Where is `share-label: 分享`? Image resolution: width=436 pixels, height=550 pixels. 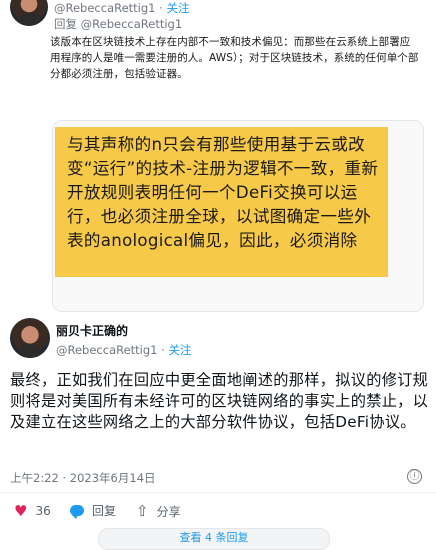 share-label: 分享 is located at coordinates (168, 511).